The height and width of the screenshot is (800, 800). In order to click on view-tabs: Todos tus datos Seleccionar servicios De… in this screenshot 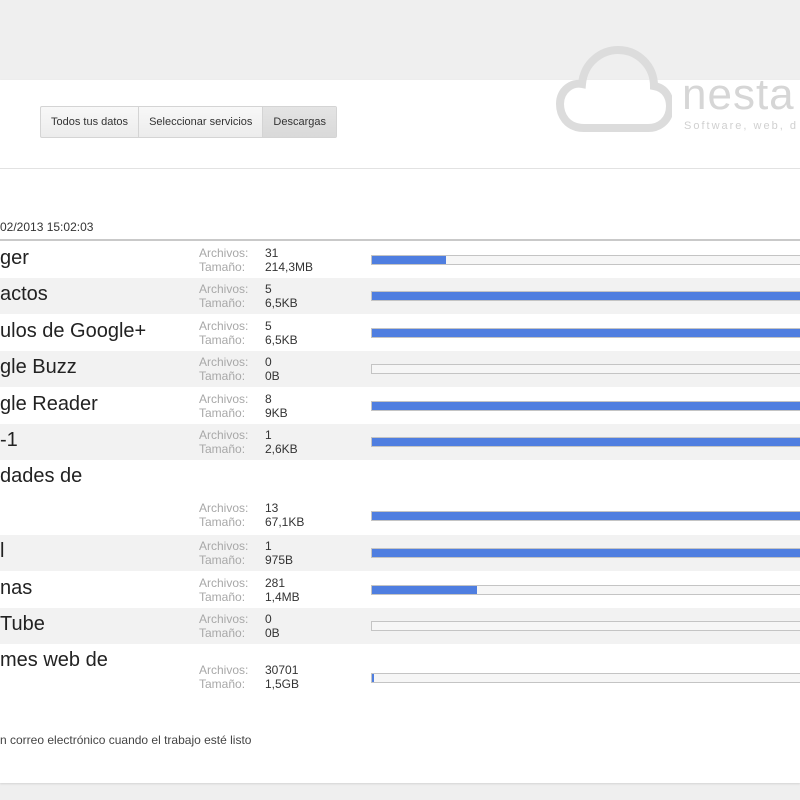, I will do `click(188, 122)`.